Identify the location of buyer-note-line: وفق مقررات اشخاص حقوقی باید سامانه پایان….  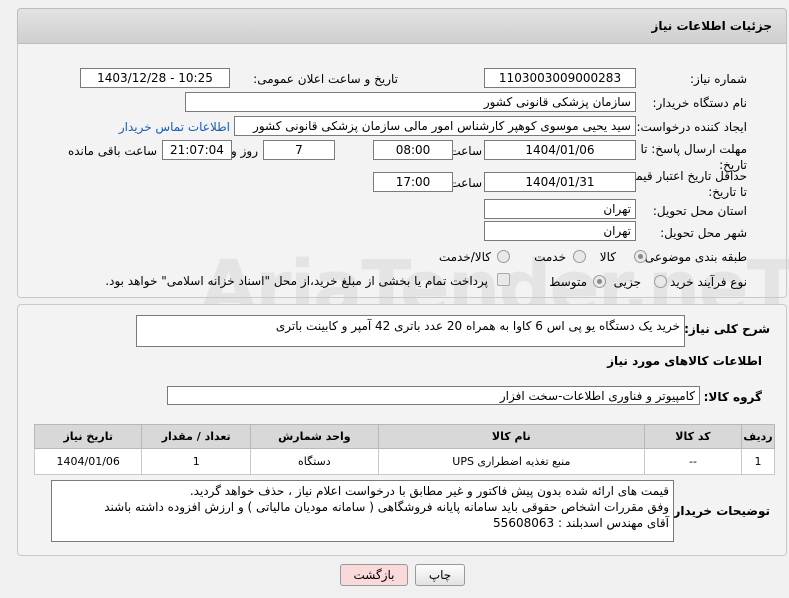
(386, 507).